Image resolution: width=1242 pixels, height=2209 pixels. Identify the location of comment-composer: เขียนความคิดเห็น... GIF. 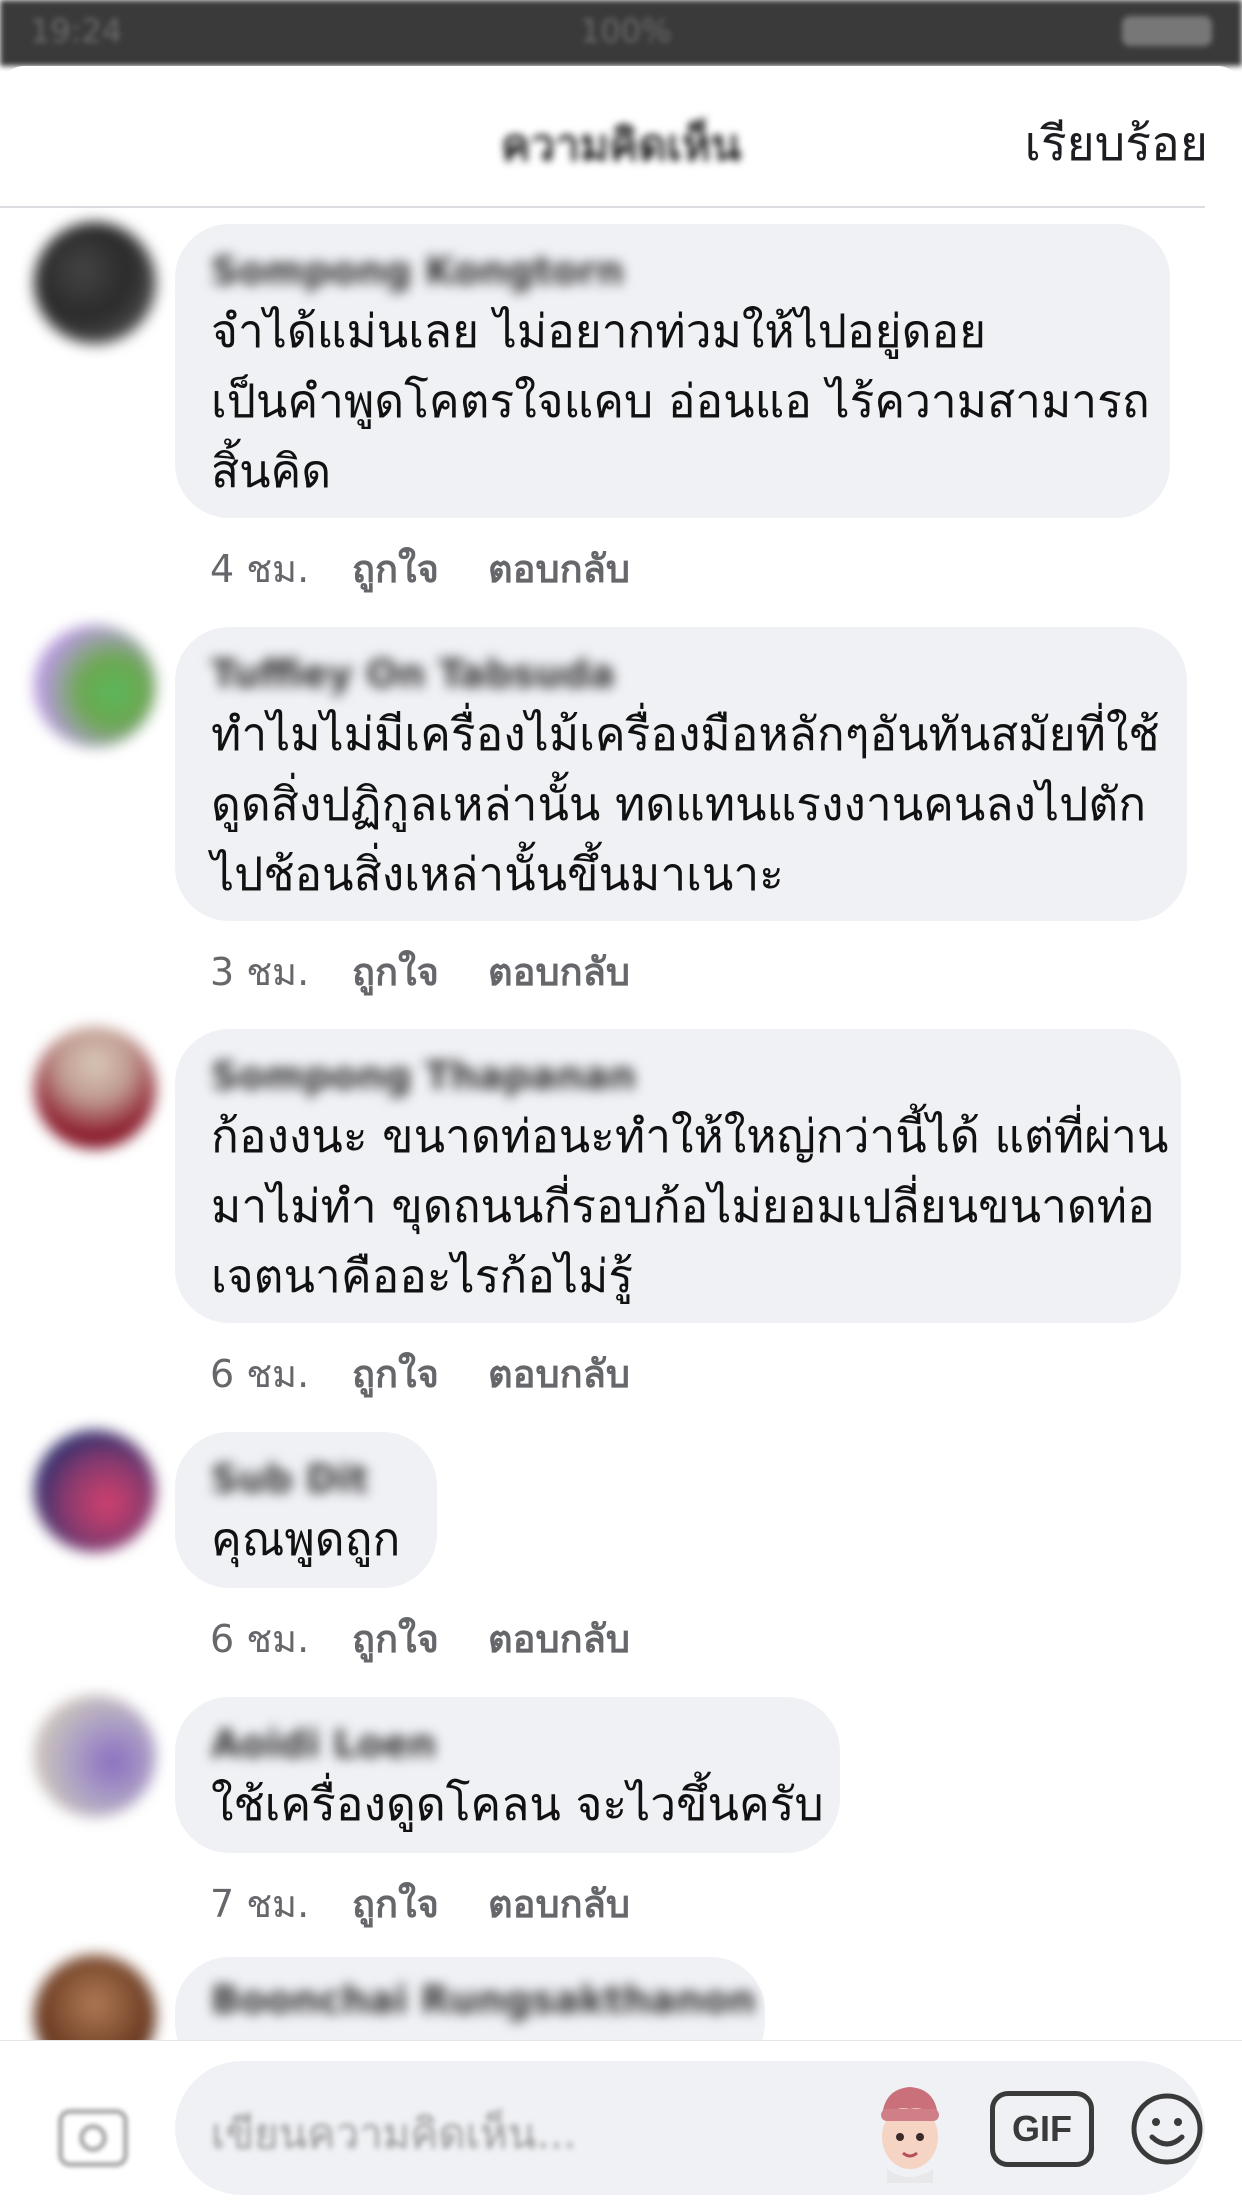
(621, 2124).